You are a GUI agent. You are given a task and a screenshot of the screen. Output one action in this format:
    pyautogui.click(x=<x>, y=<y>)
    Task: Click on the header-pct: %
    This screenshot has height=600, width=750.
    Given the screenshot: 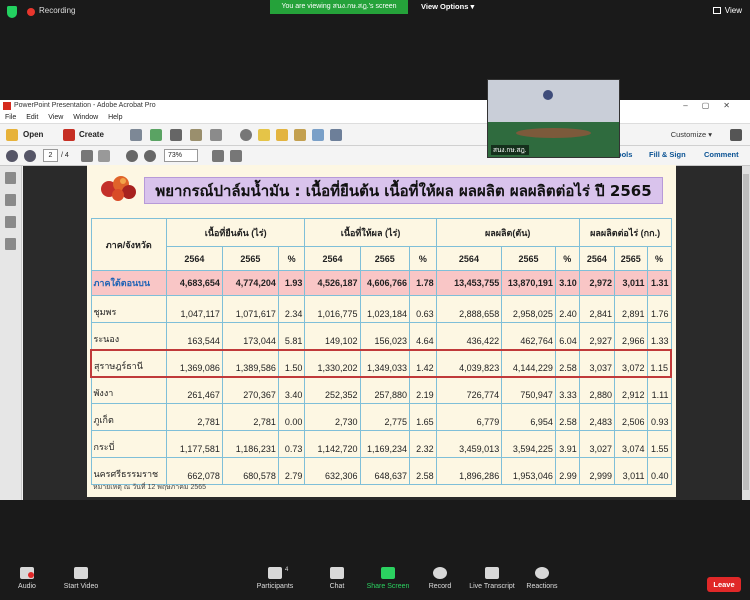 What is the action you would take?
    pyautogui.click(x=291, y=258)
    